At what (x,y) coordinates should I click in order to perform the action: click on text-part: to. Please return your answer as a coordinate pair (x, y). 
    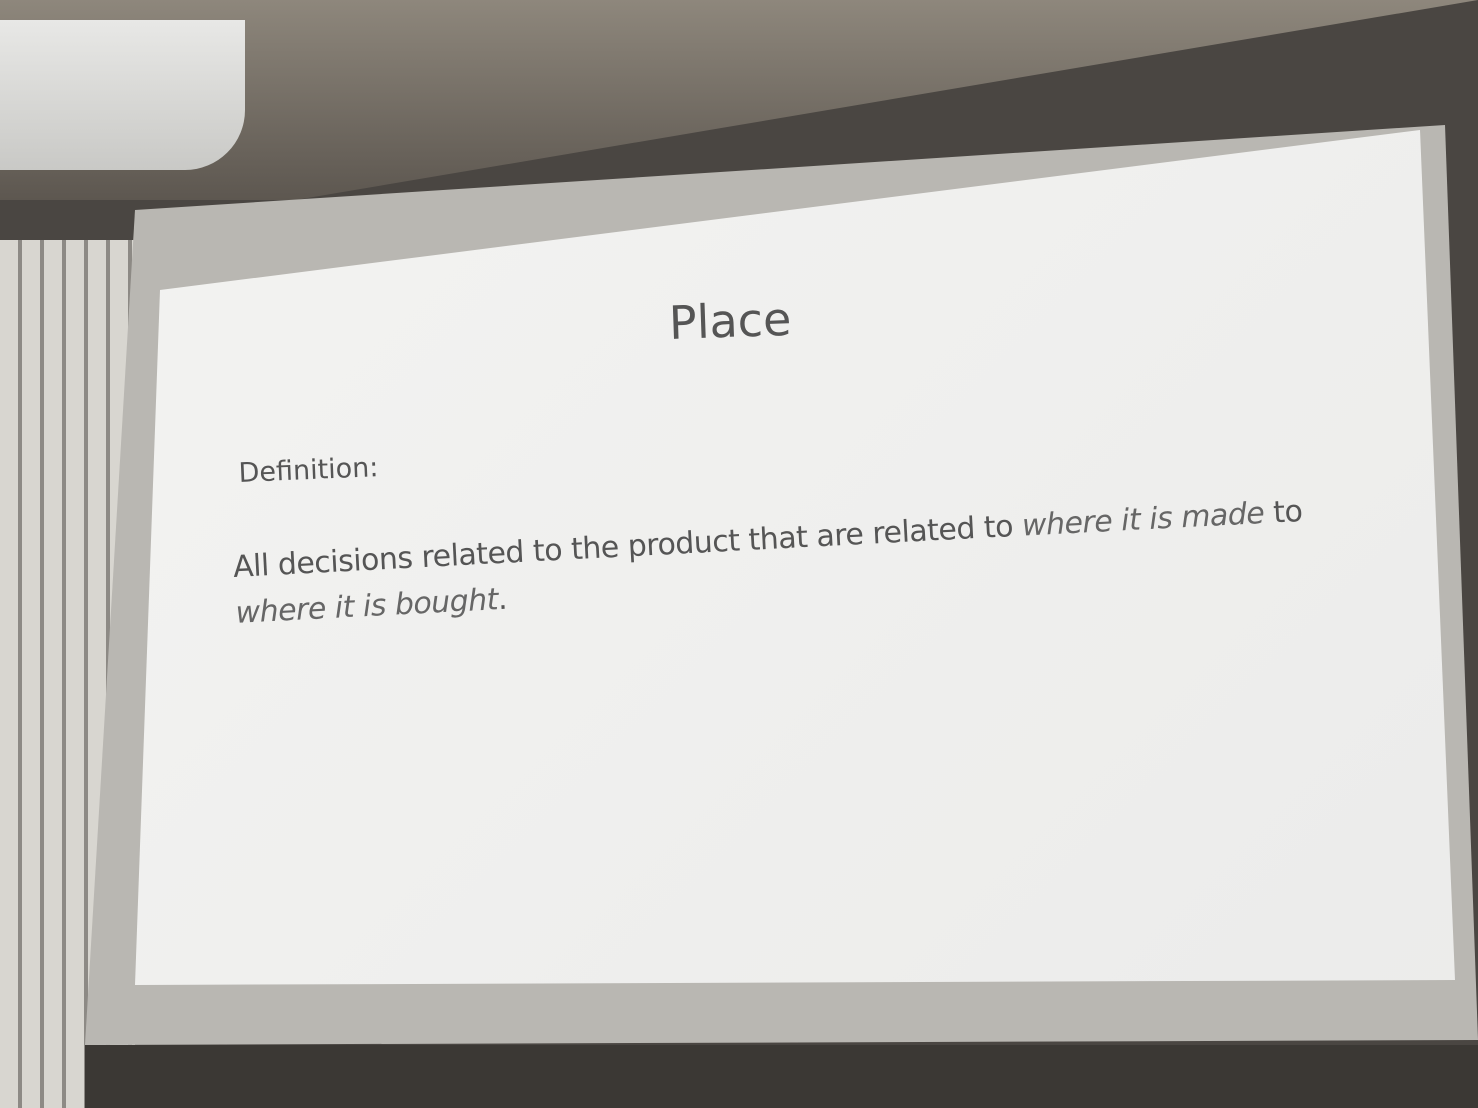
    Looking at the image, I should click on (1283, 512).